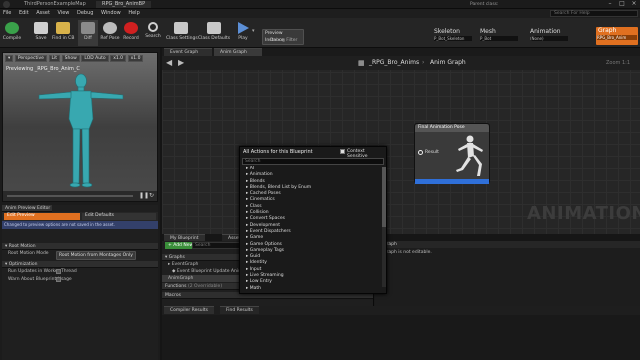 The width and height of the screenshot is (640, 360). I want to click on worker-thread-checkbox, so click(58, 271).